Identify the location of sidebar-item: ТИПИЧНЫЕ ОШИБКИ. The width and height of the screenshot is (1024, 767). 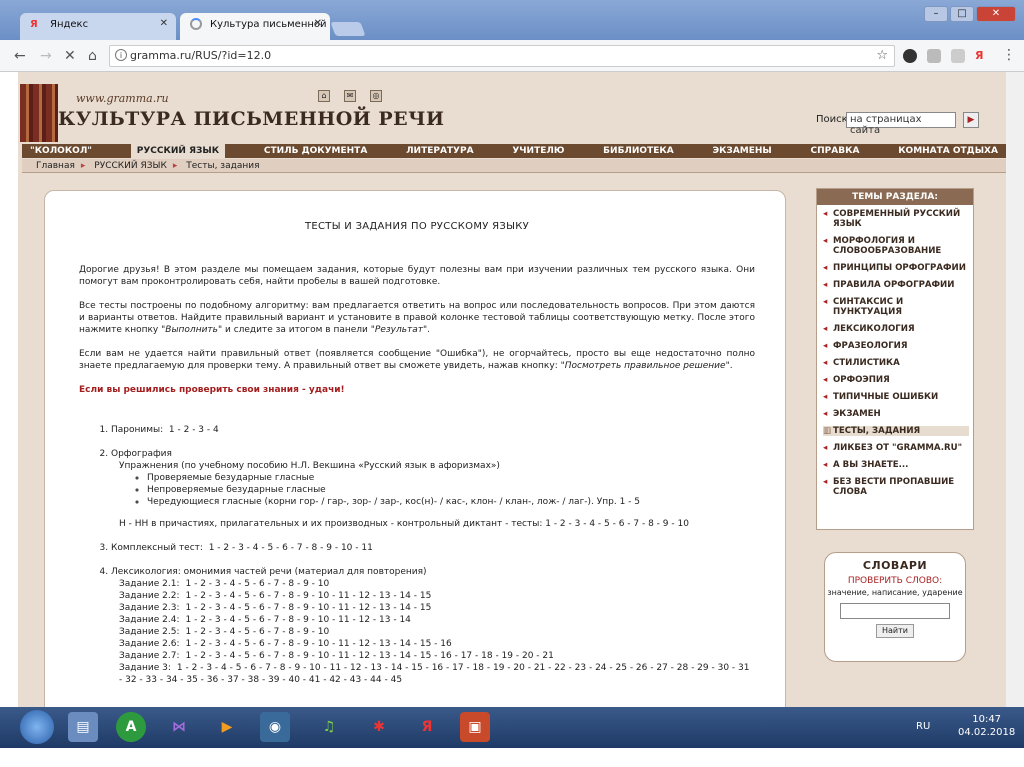
(896, 397).